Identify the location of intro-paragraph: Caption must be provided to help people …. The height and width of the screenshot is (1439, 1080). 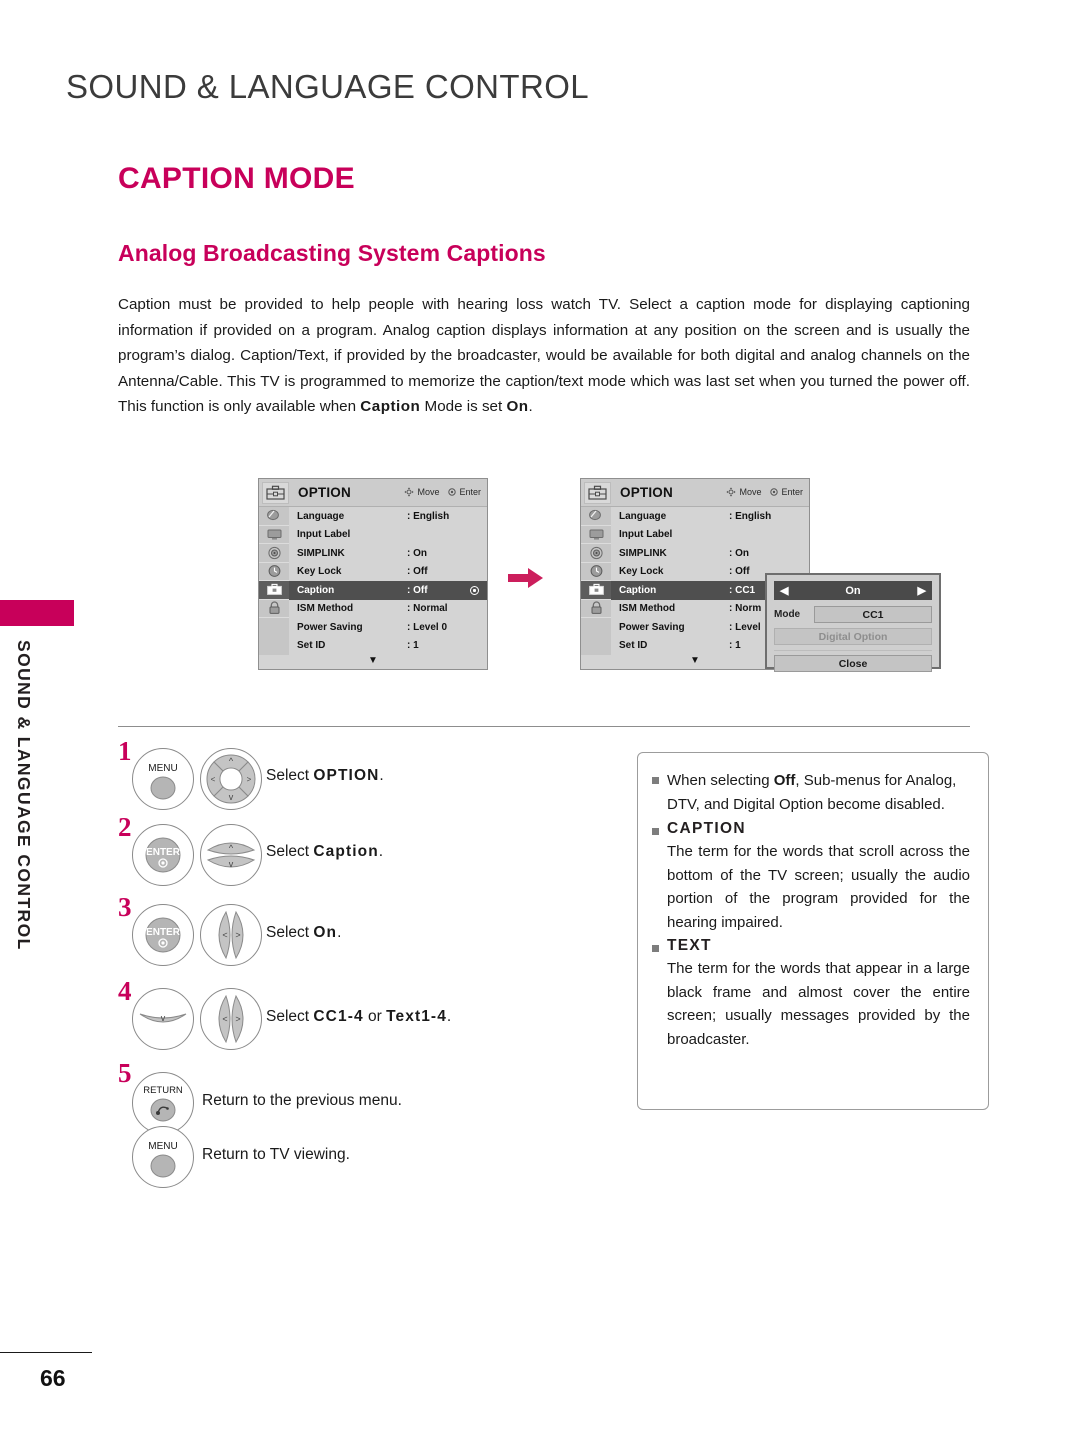
(544, 356).